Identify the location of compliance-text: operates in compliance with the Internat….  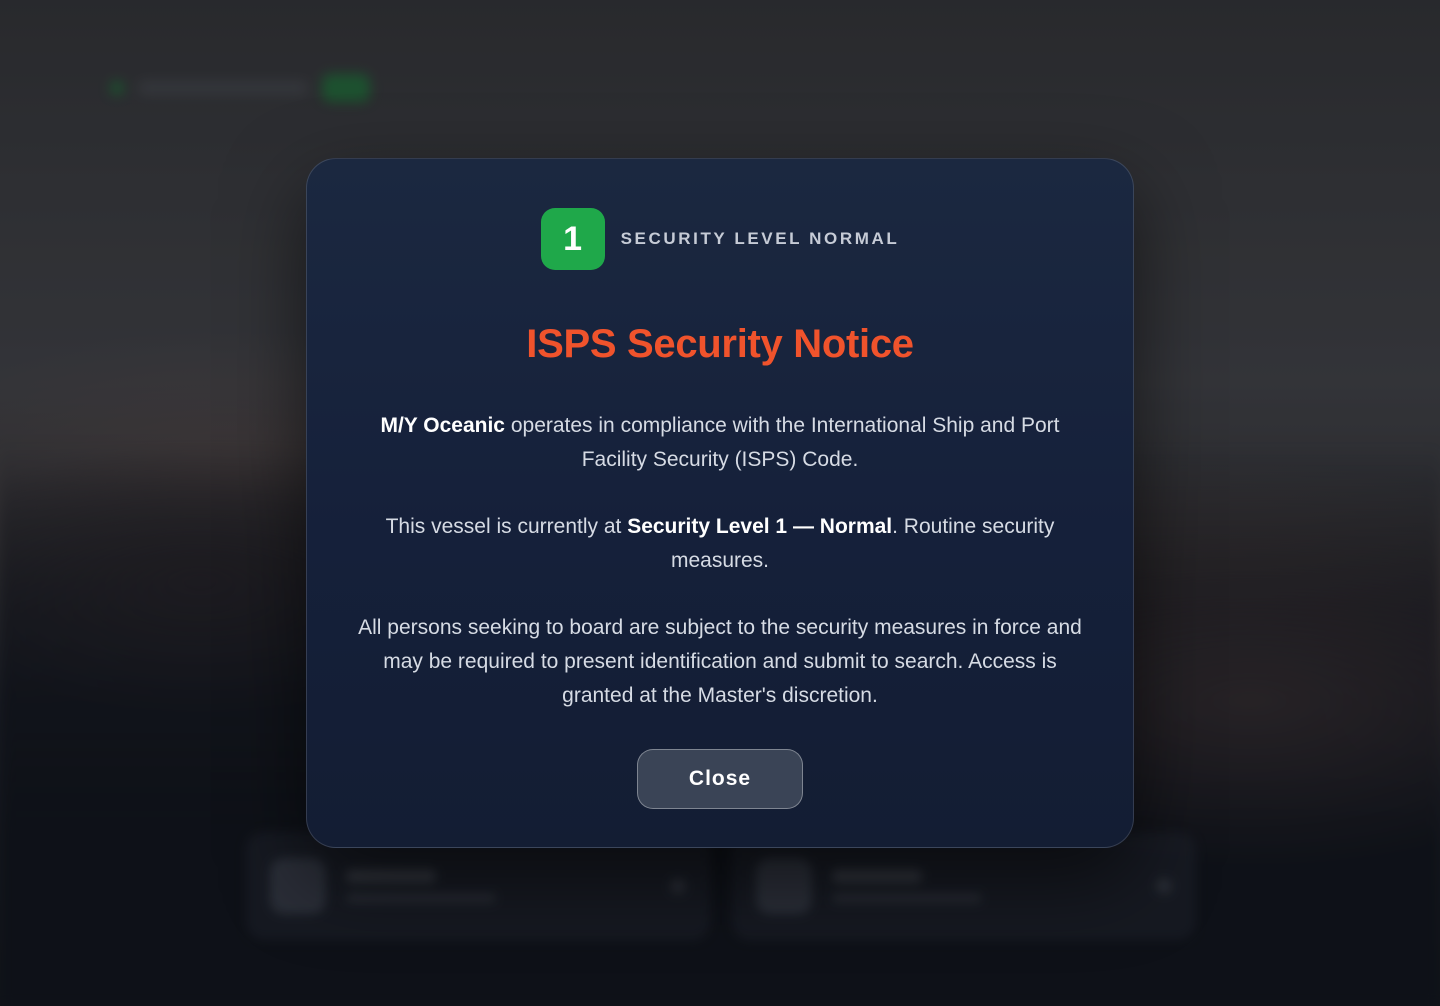
(782, 442).